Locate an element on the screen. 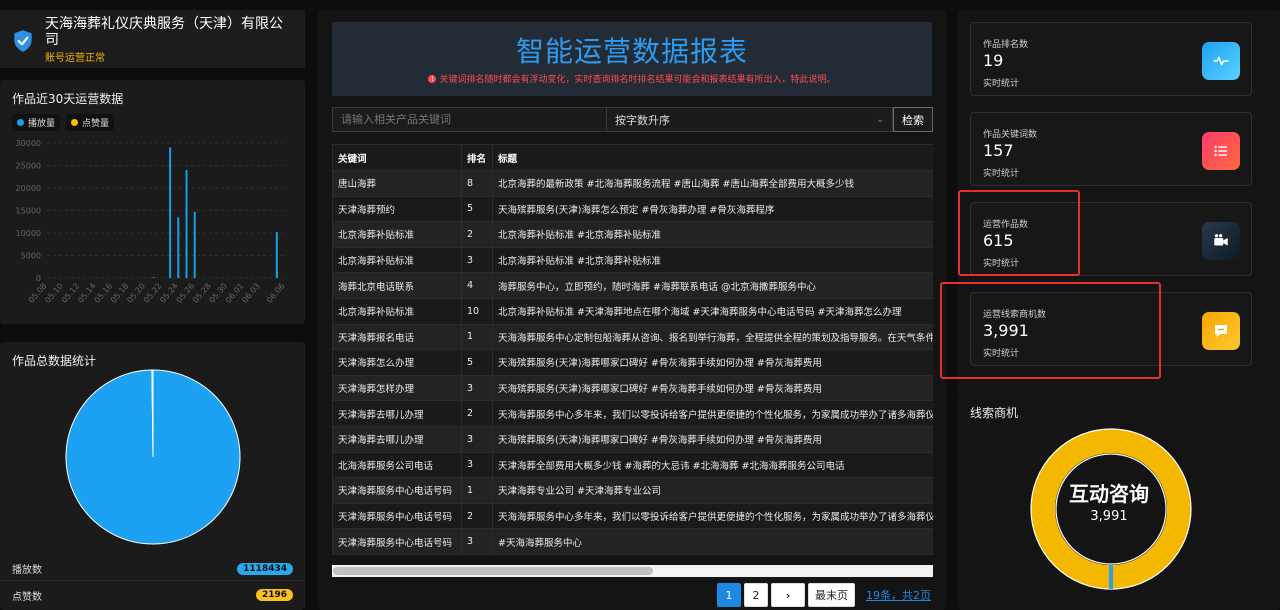  metric-card-ranked-works: 作品排名数 19 实时统计 is located at coordinates (1111, 59).